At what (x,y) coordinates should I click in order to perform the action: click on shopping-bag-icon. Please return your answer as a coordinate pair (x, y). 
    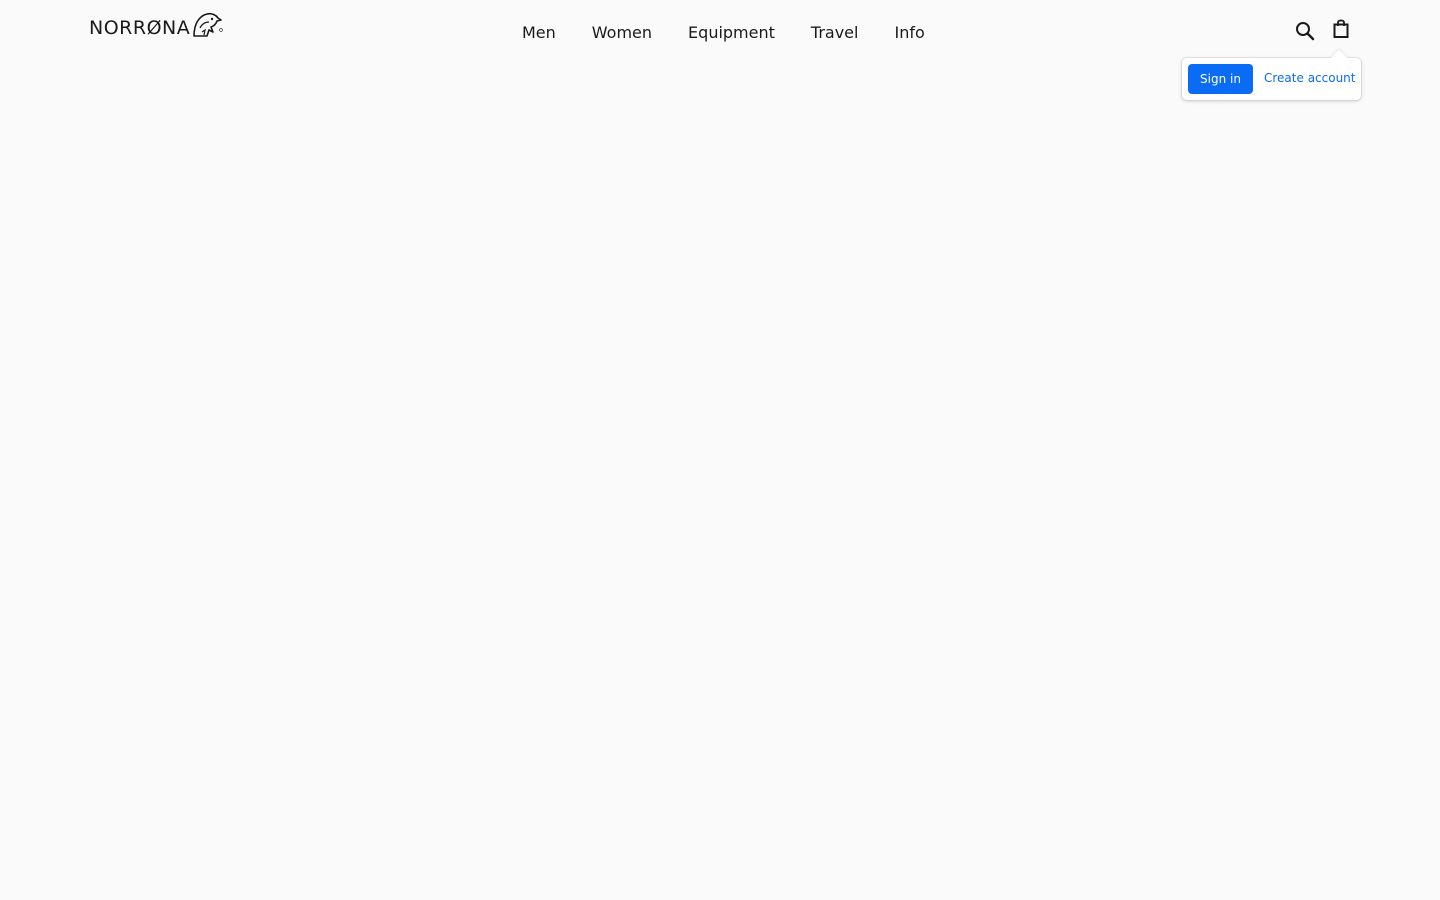
    Looking at the image, I should click on (1341, 28).